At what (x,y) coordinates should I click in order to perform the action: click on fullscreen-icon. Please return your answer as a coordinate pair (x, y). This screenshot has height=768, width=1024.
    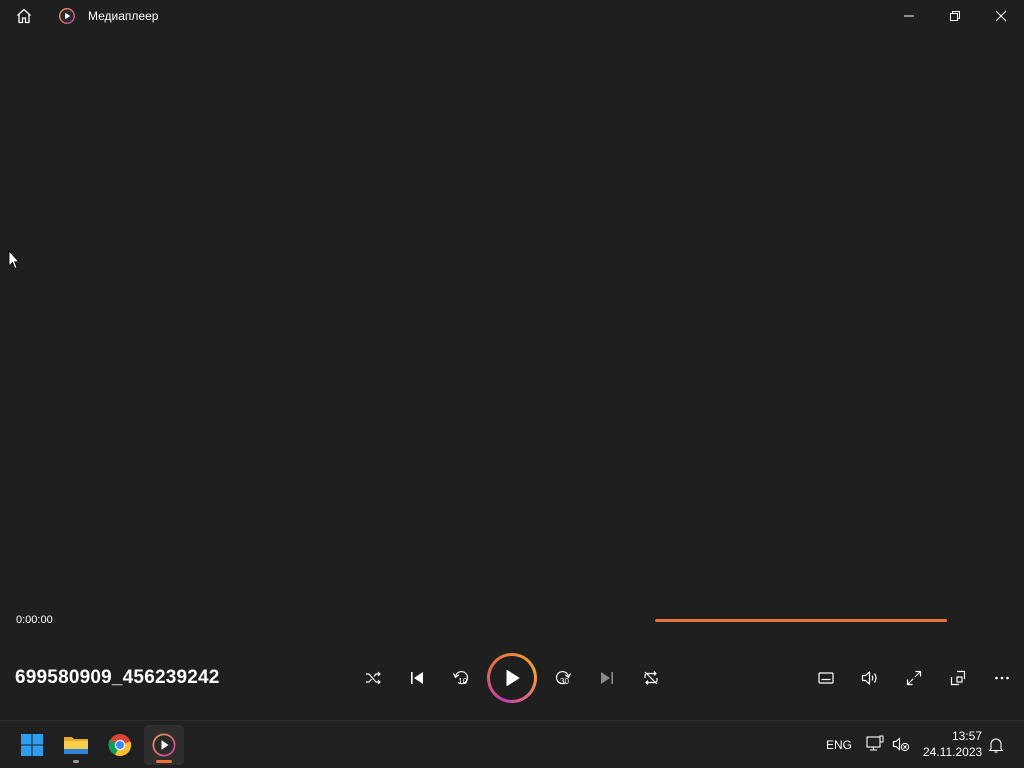
    Looking at the image, I should click on (914, 678).